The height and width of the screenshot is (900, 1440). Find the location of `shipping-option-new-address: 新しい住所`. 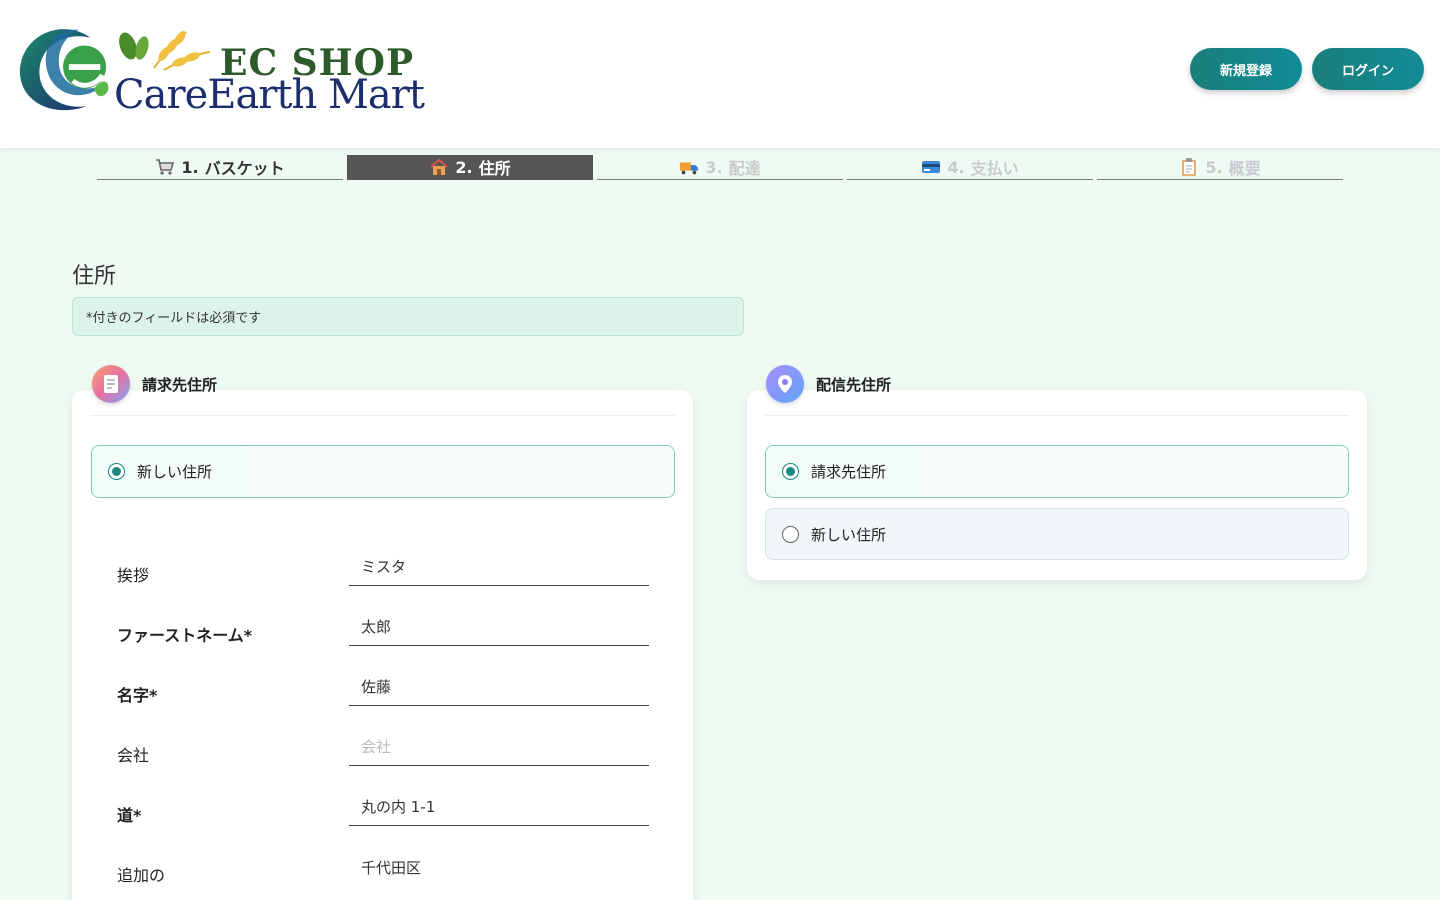

shipping-option-new-address: 新しい住所 is located at coordinates (1057, 534).